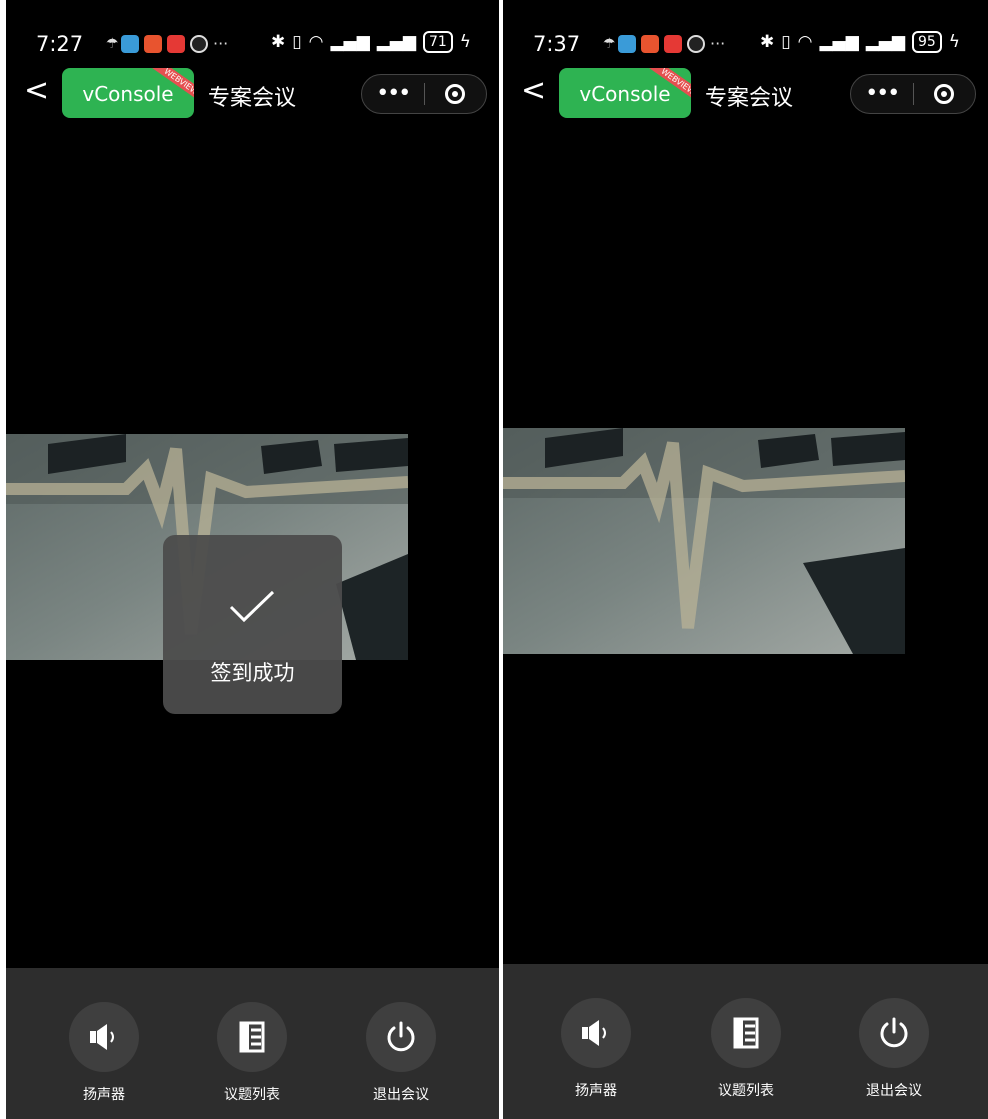  What do you see at coordinates (745, 36) in the screenshot?
I see `status-bar: 7:37 ☂ ··· ✱ ▯ ◠ ▂▄▆ ▂▄▆ 95 ϟ` at bounding box center [745, 36].